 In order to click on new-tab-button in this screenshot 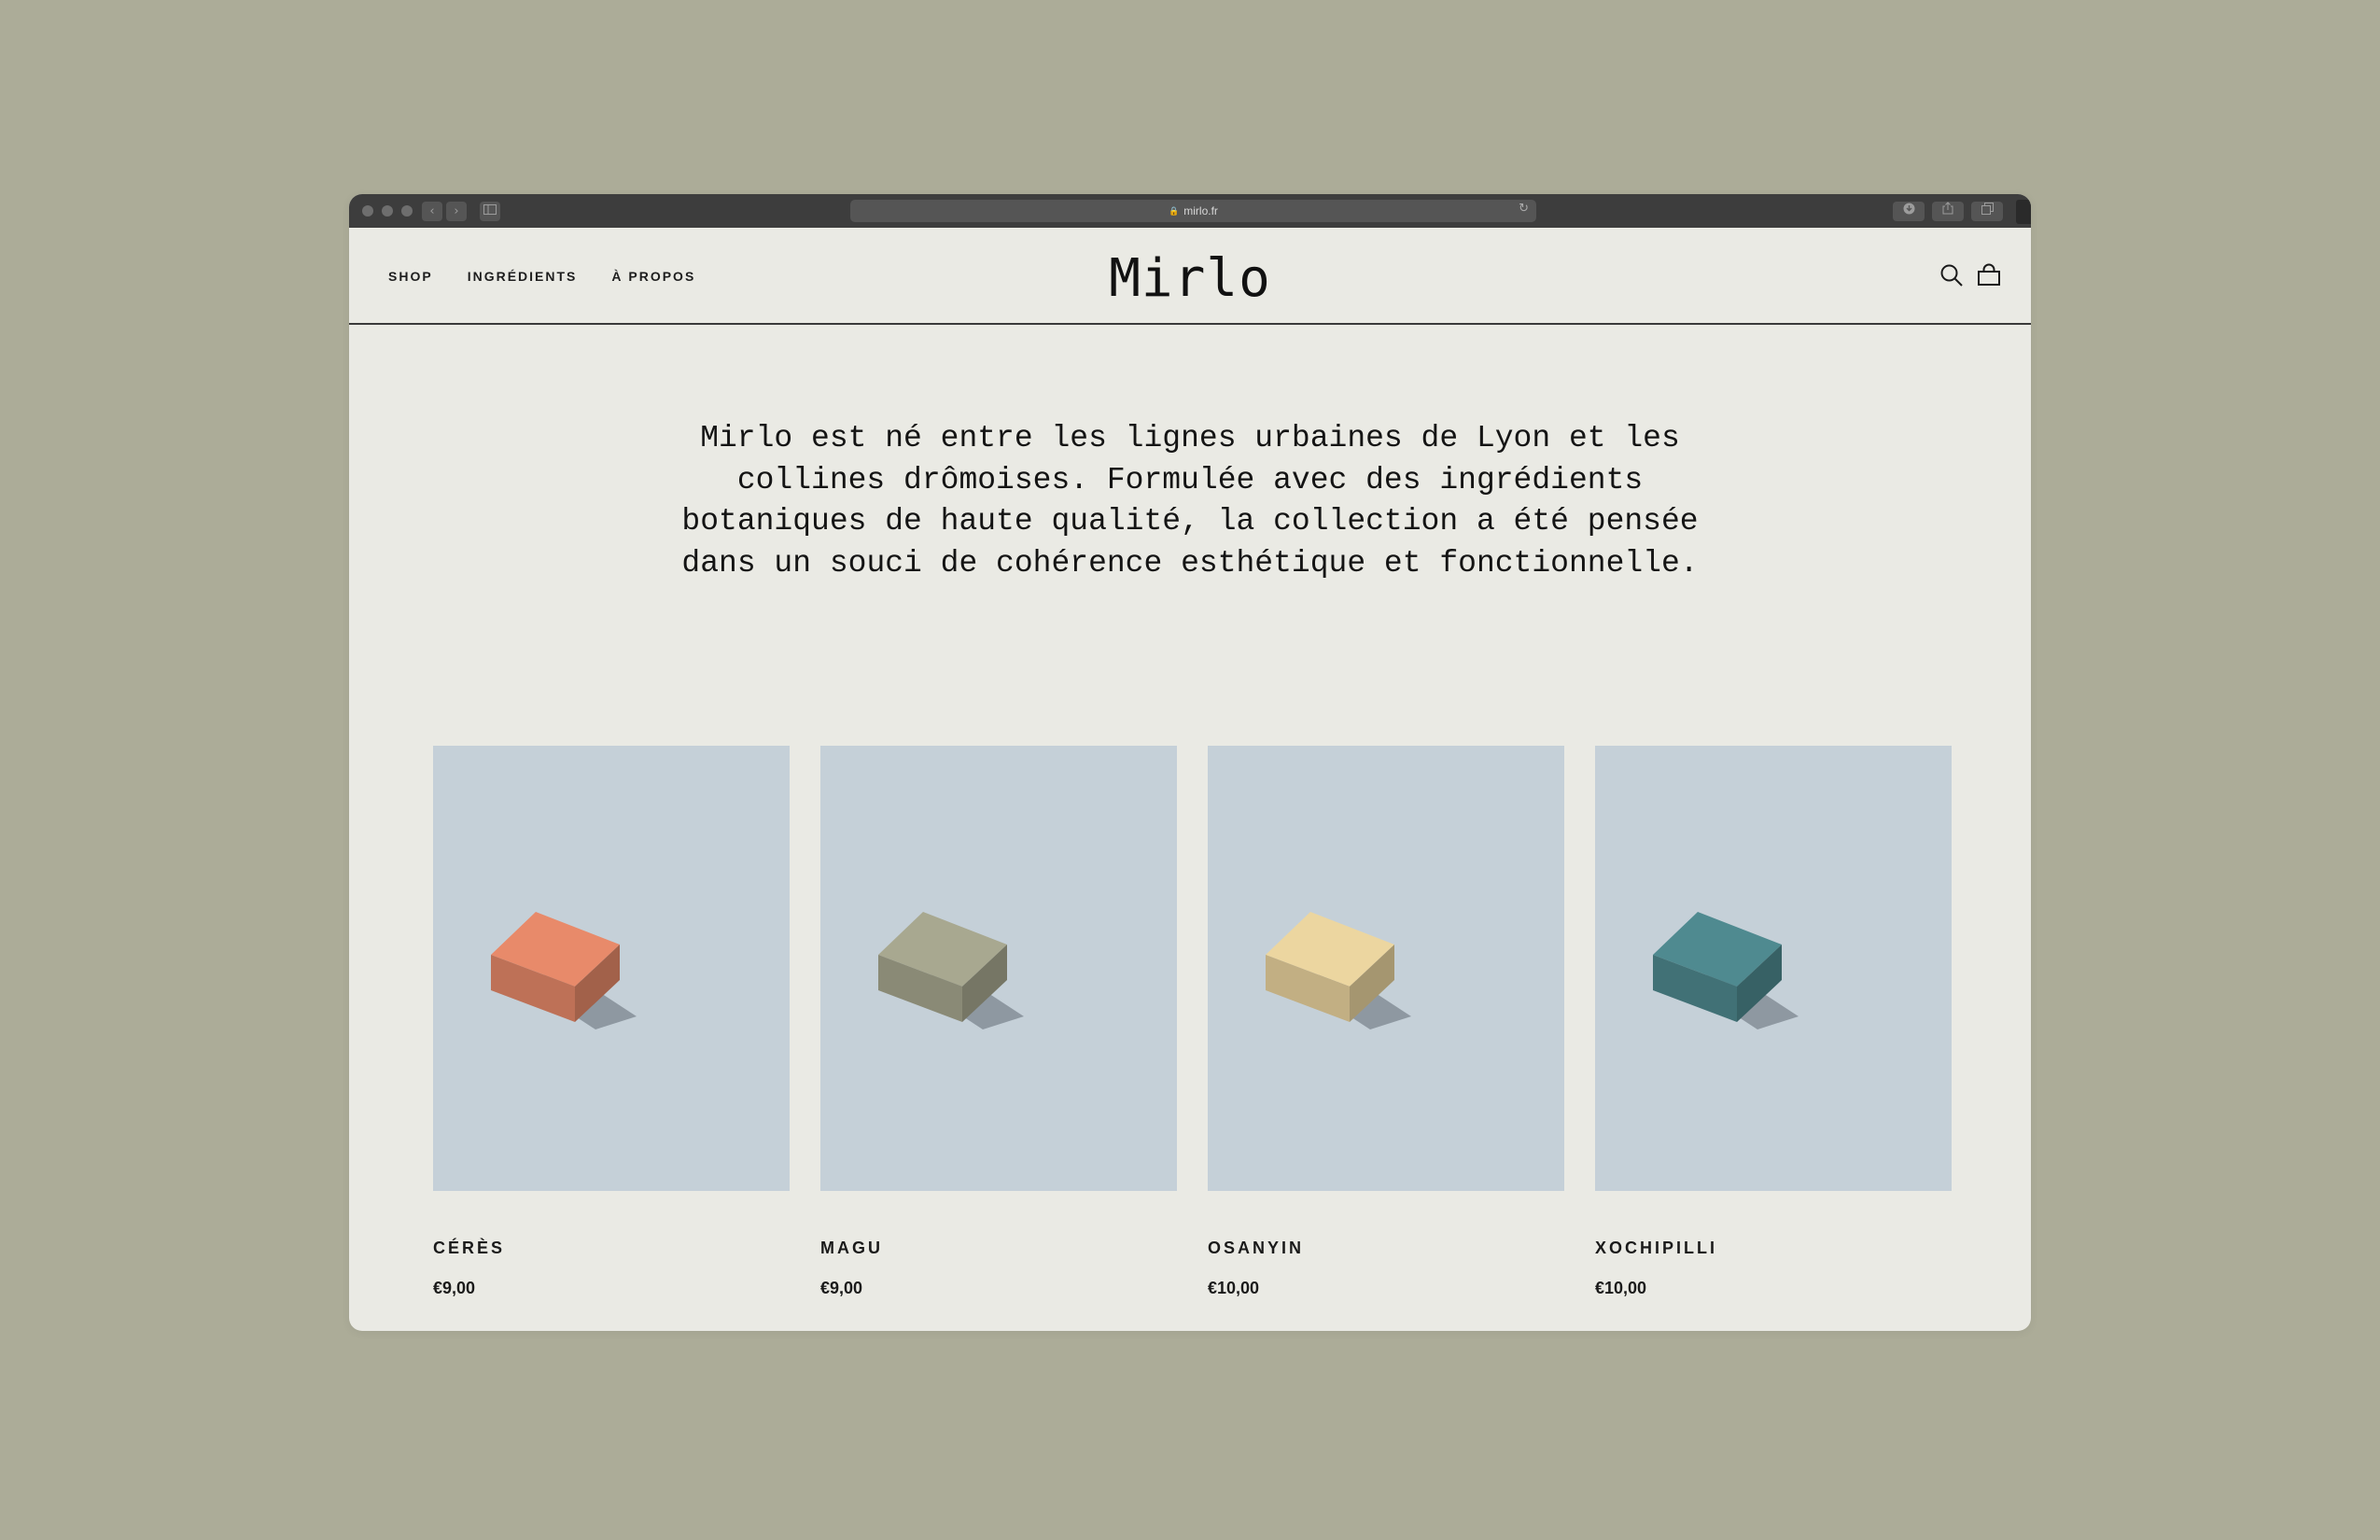, I will do `click(2023, 212)`.